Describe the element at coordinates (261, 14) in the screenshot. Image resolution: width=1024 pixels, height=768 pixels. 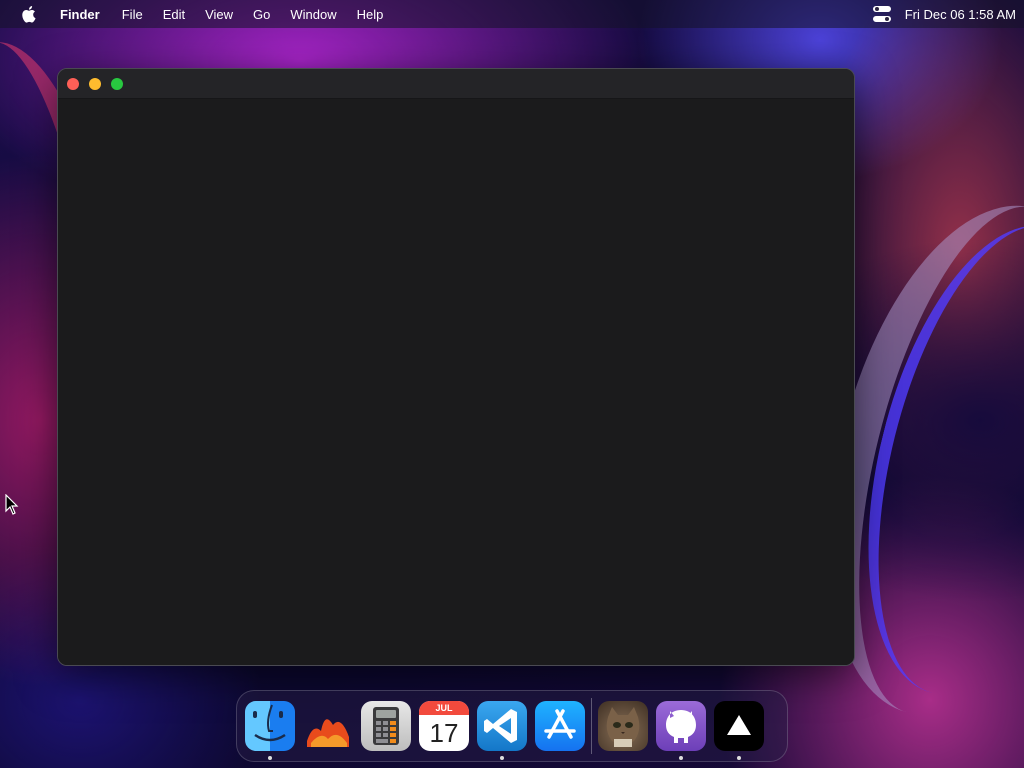
I see `menu-go: Go` at that location.